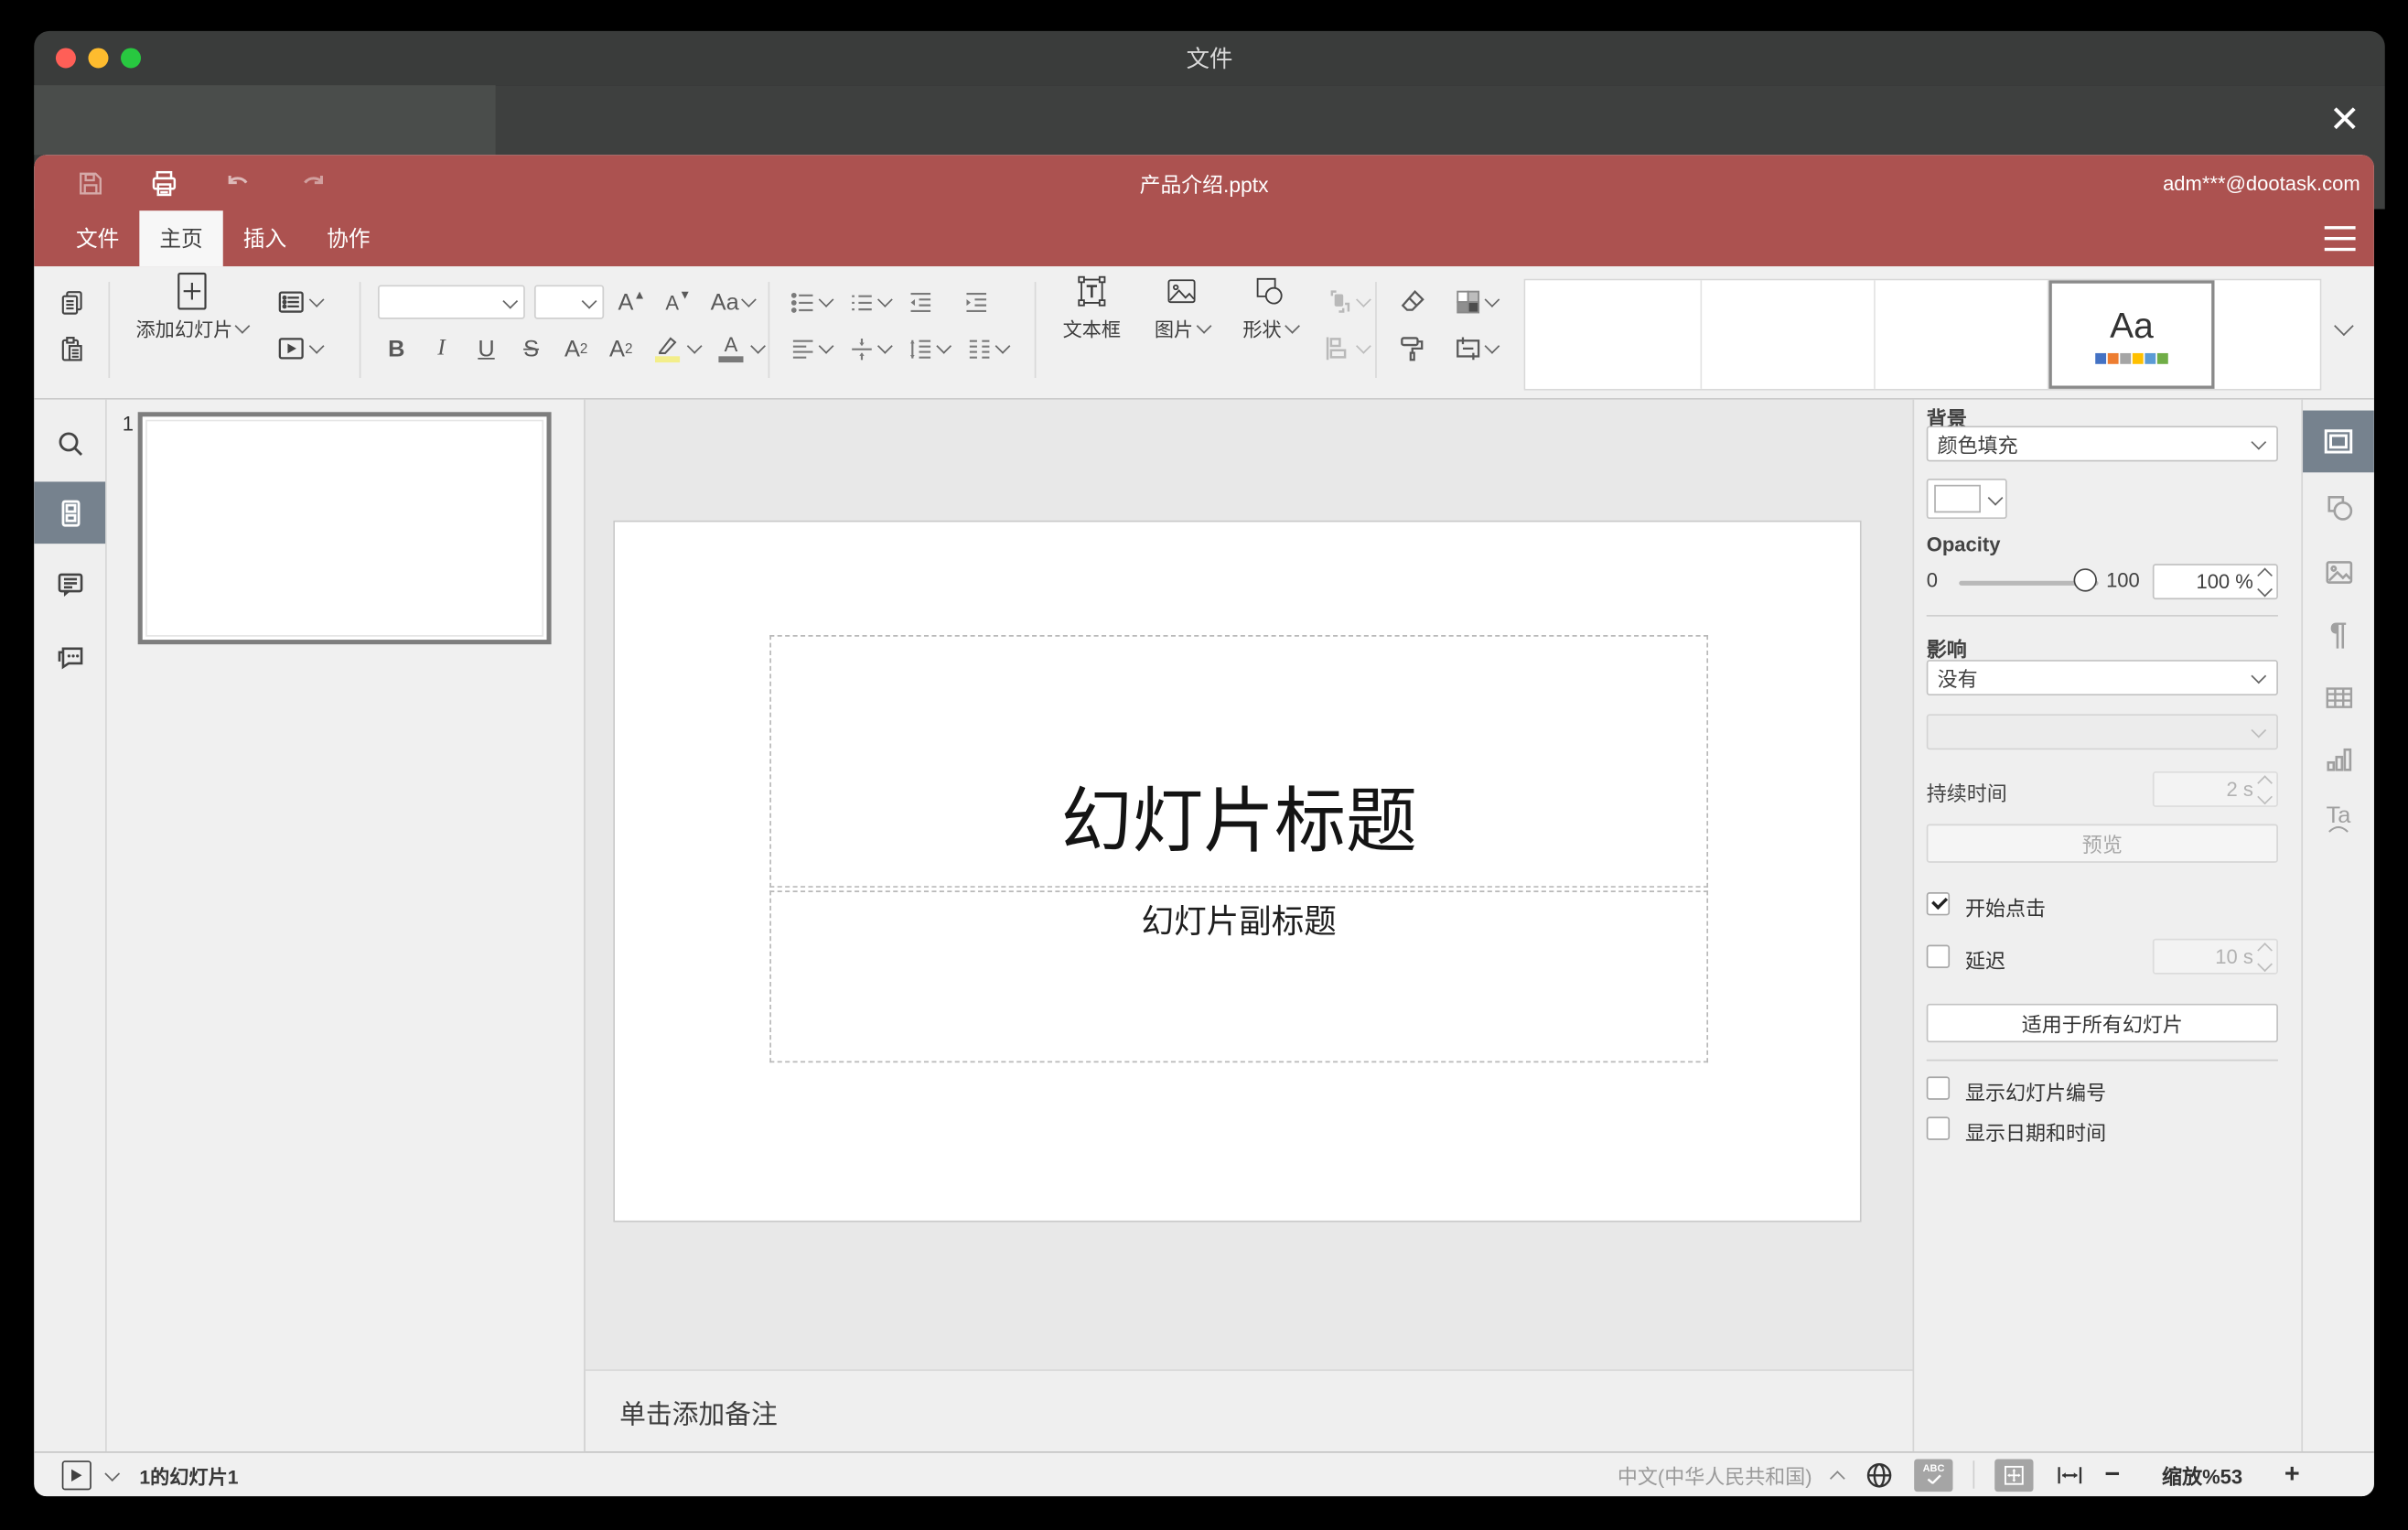 This screenshot has width=2408, height=1530. I want to click on copy-style-icon, so click(1412, 348).